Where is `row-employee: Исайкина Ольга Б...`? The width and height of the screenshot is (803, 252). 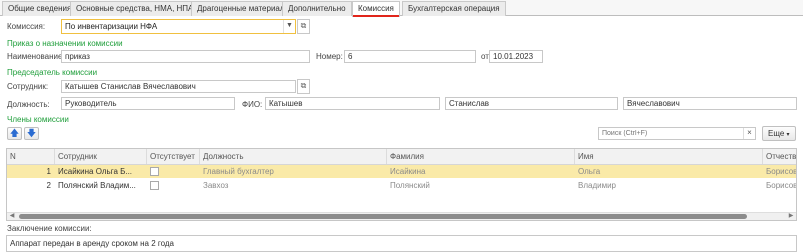
row-employee: Исайкина Ольга Б... is located at coordinates (101, 171).